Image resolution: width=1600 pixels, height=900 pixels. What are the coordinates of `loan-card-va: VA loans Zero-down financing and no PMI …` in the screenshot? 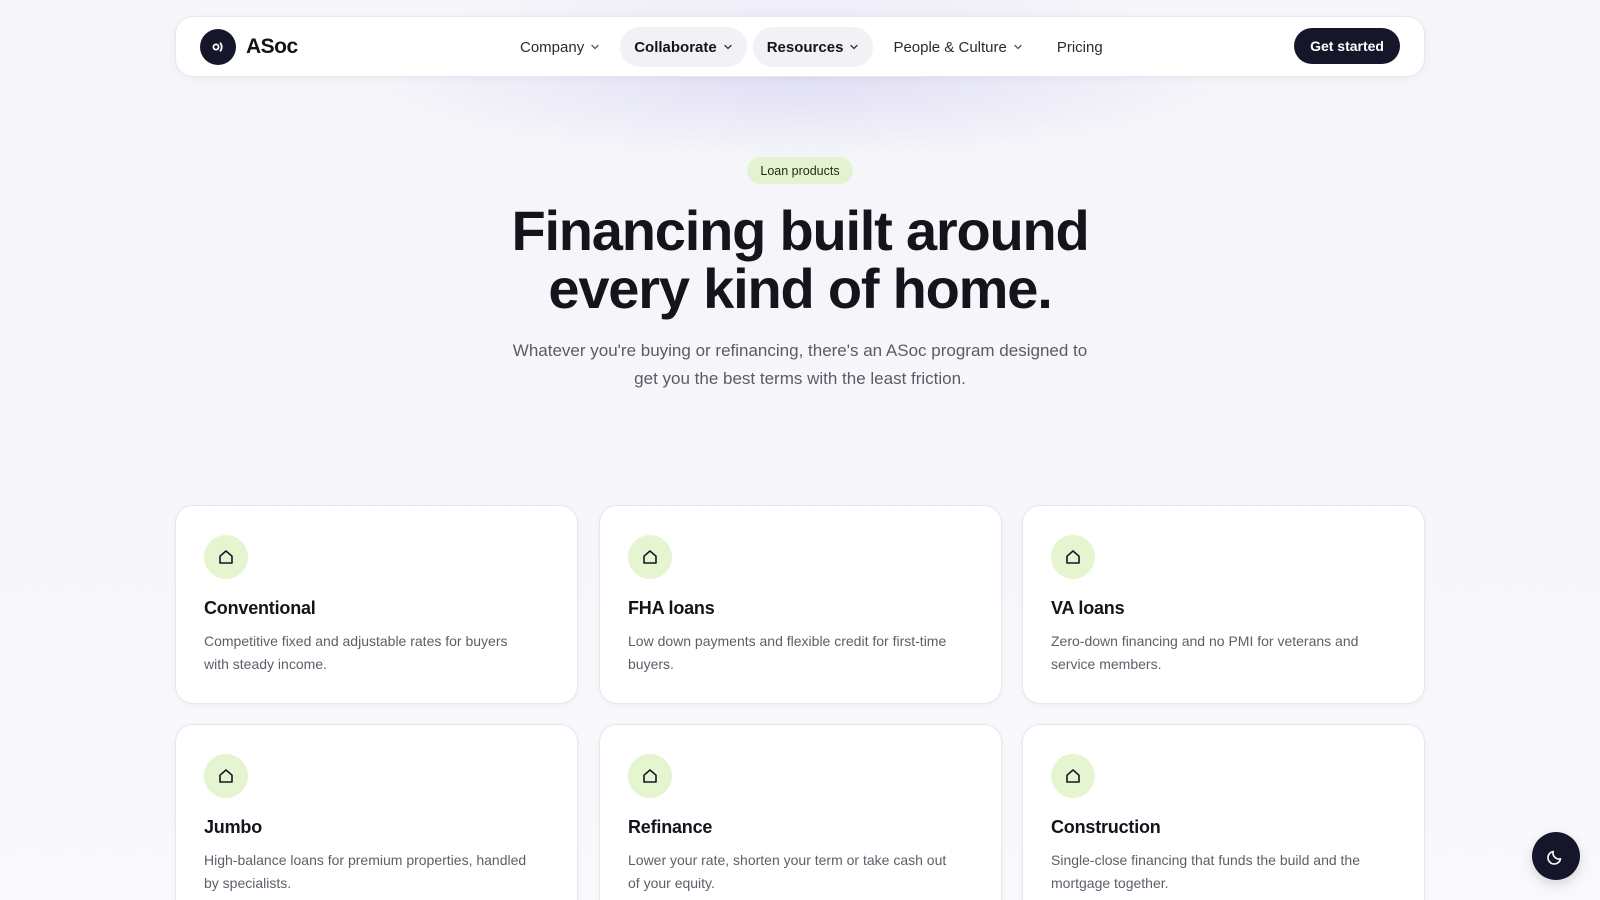 It's located at (1223, 604).